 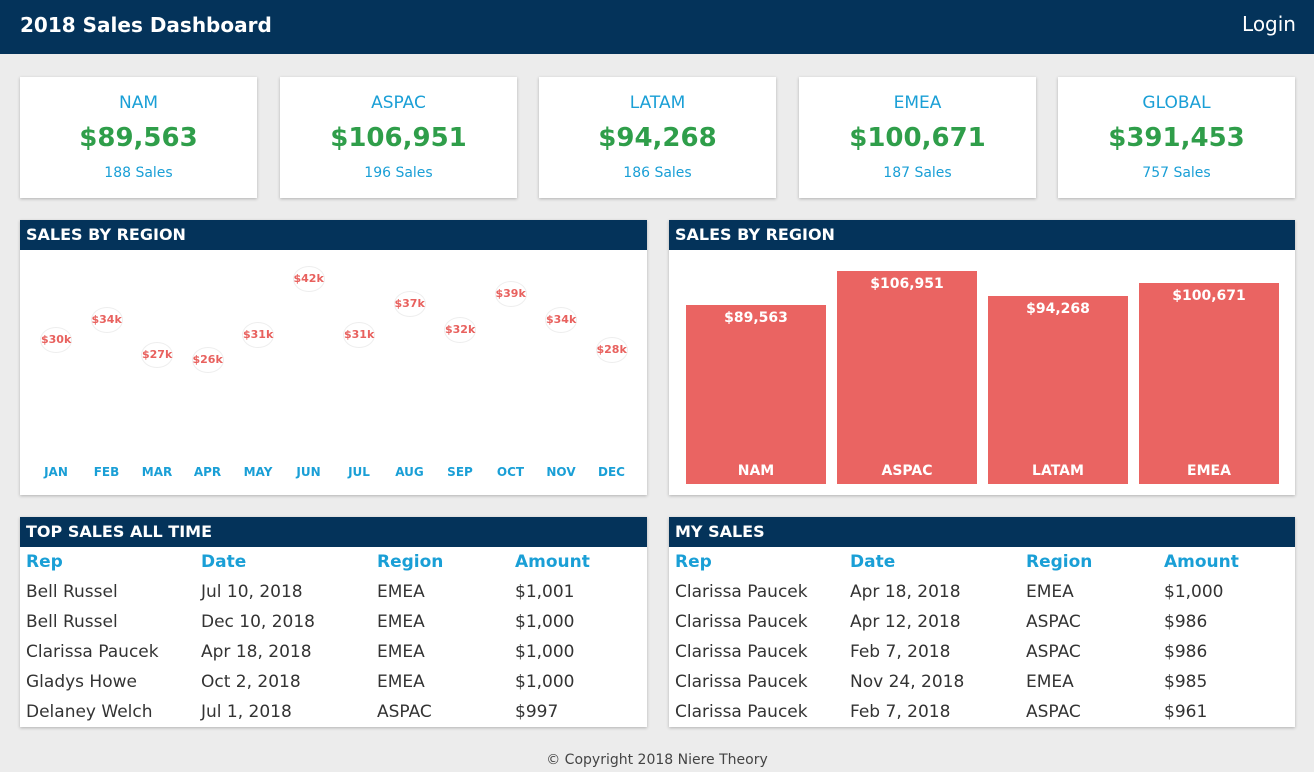 What do you see at coordinates (917, 103) in the screenshot?
I see `kpi-region: EMEA` at bounding box center [917, 103].